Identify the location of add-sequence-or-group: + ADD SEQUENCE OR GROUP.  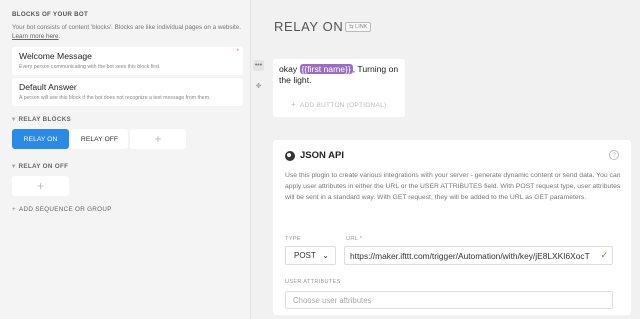
(62, 209).